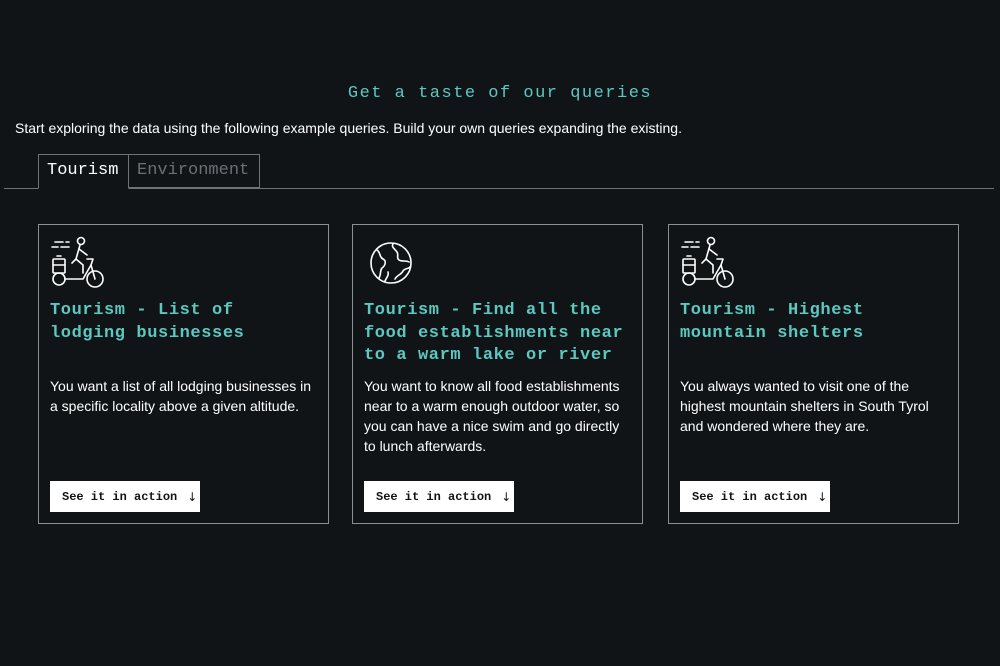 This screenshot has height=666, width=1000. Describe the element at coordinates (147, 322) in the screenshot. I see `card-title: Tourism - List of lodging businesses` at that location.